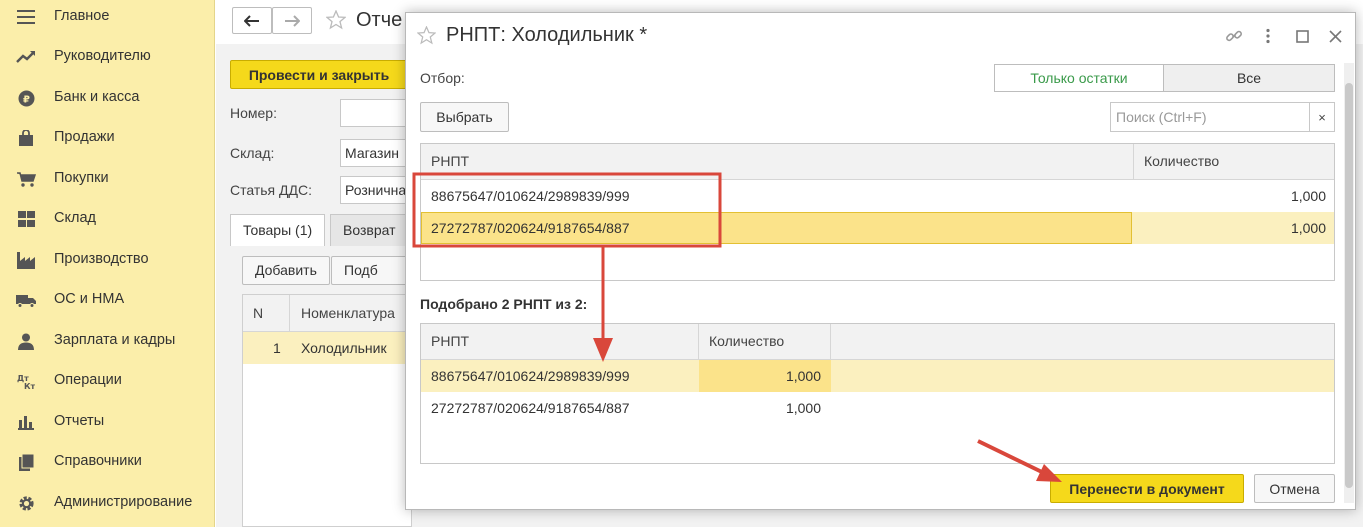 The width and height of the screenshot is (1363, 527). I want to click on search-input: Поиск (Ctrl+F), so click(1210, 117).